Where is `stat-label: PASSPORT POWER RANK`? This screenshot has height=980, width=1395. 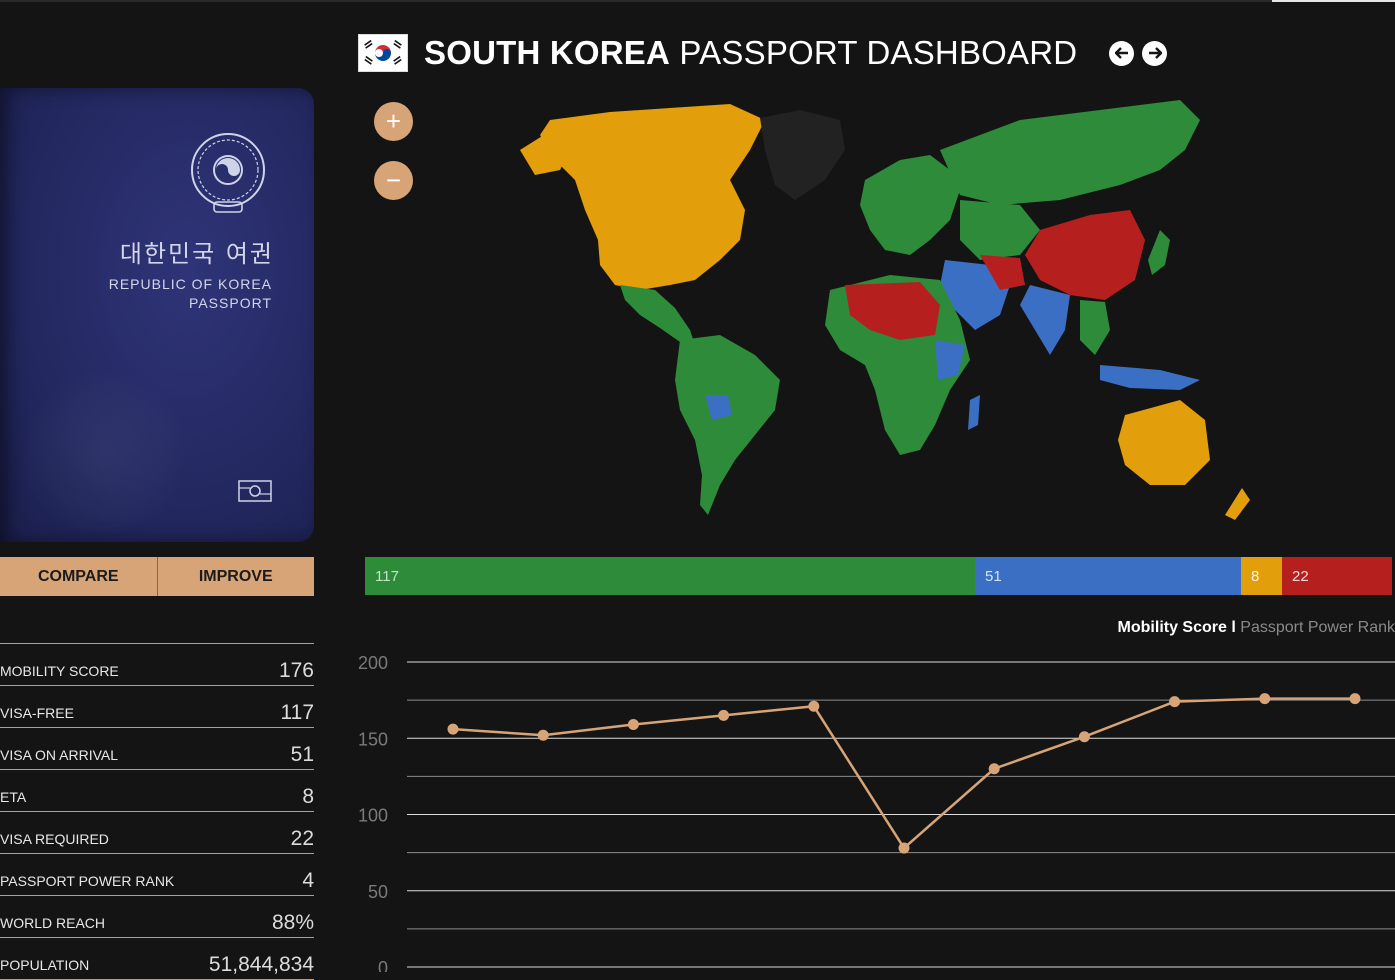 stat-label: PASSPORT POWER RANK is located at coordinates (87, 881).